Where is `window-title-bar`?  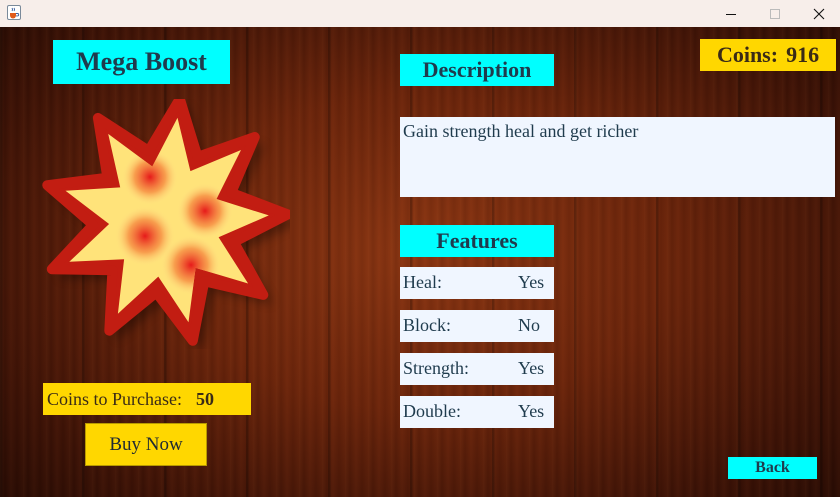 window-title-bar is located at coordinates (420, 13).